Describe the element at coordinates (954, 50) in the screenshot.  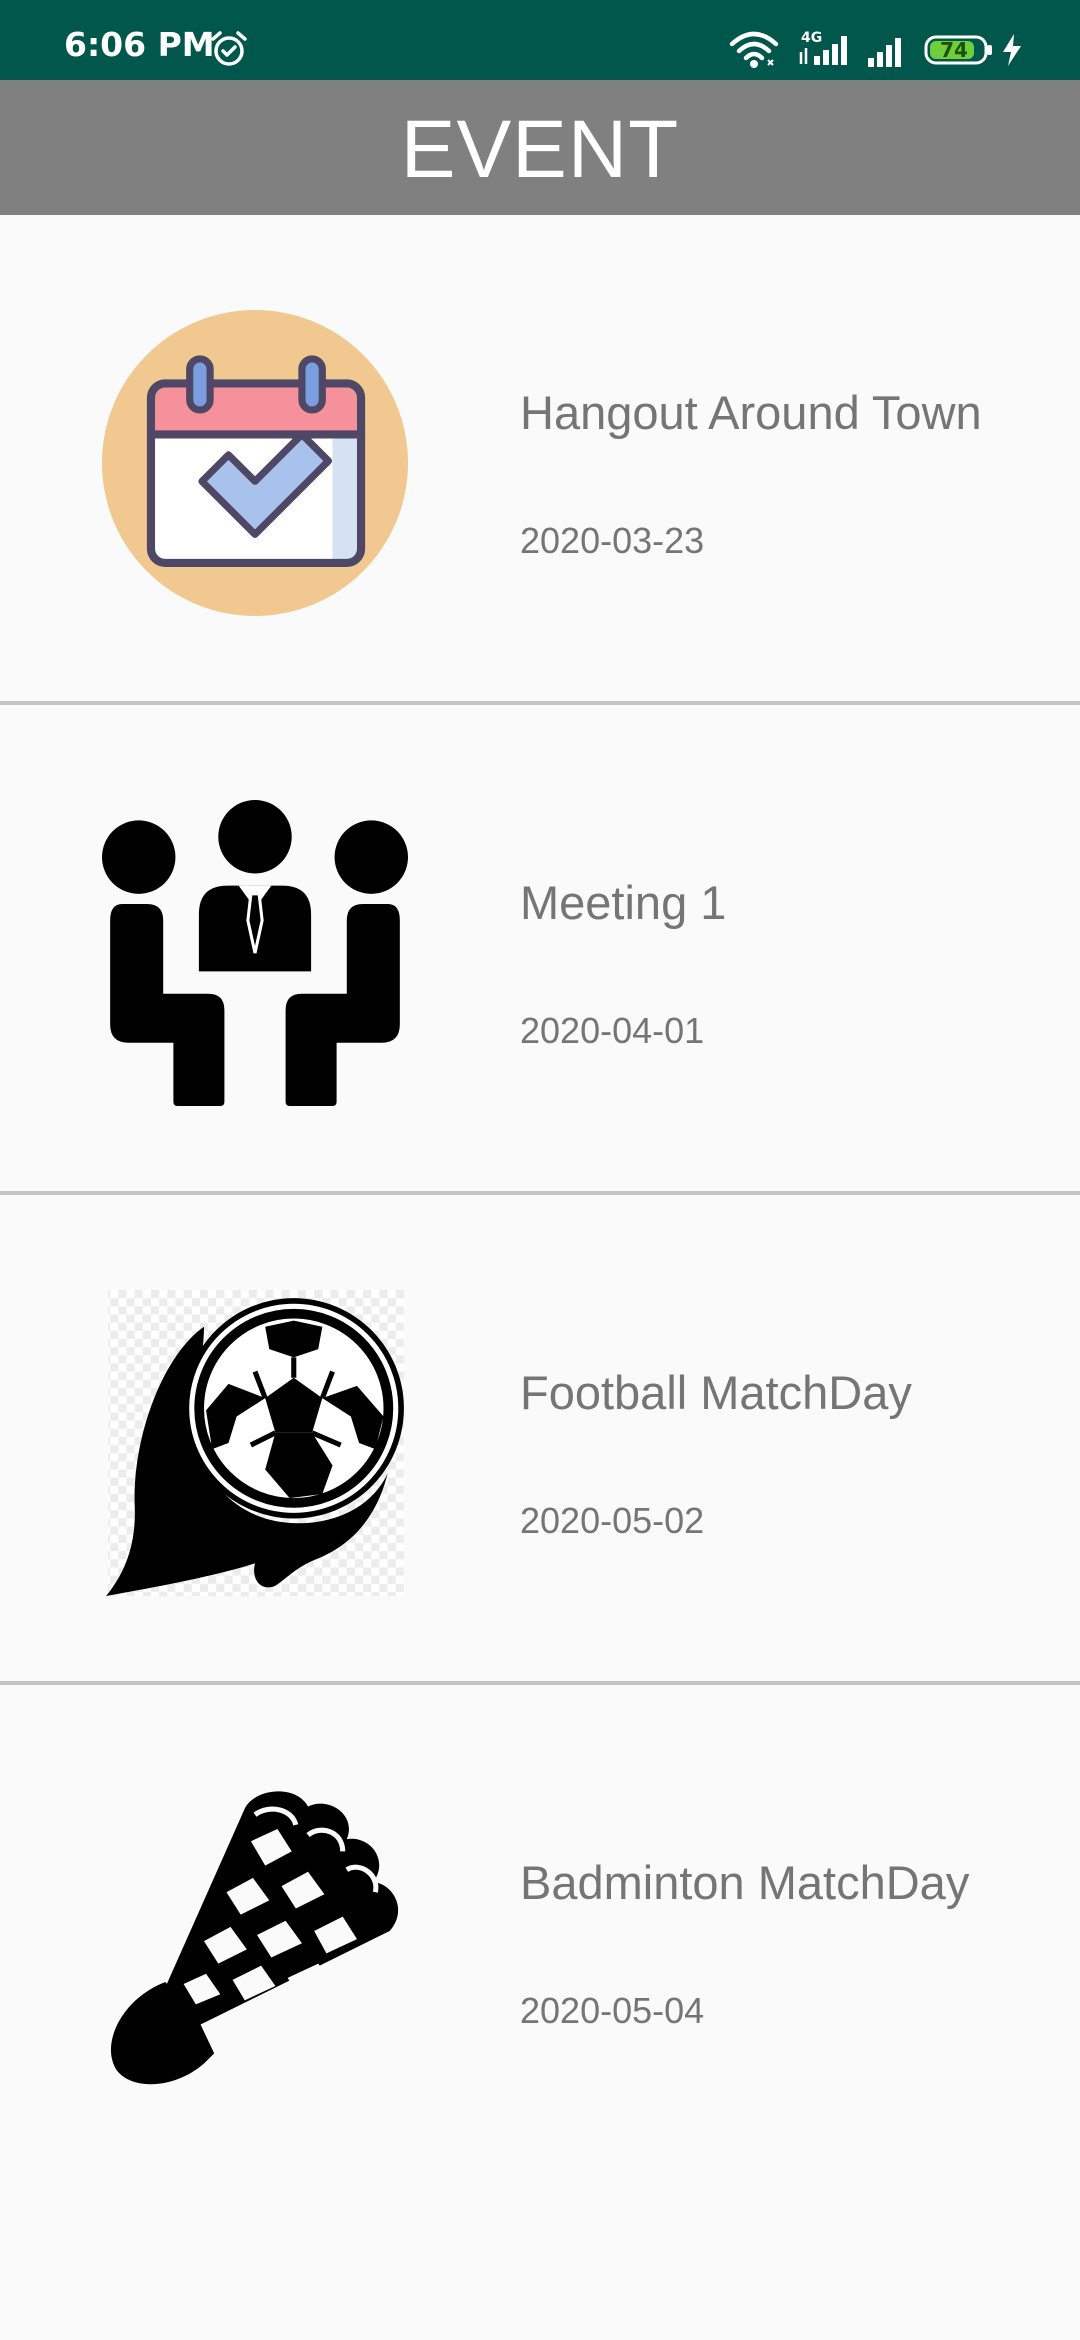
I see `battery-level: 74` at that location.